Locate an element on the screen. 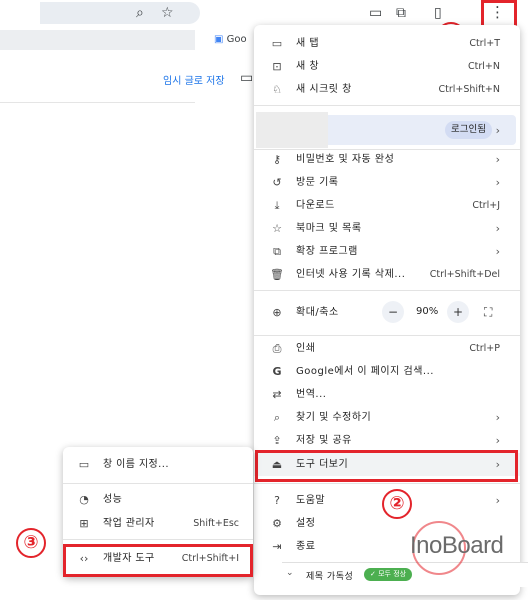  menu-item-save-share: ⇪ 저장 및 공유 › is located at coordinates (387, 440).